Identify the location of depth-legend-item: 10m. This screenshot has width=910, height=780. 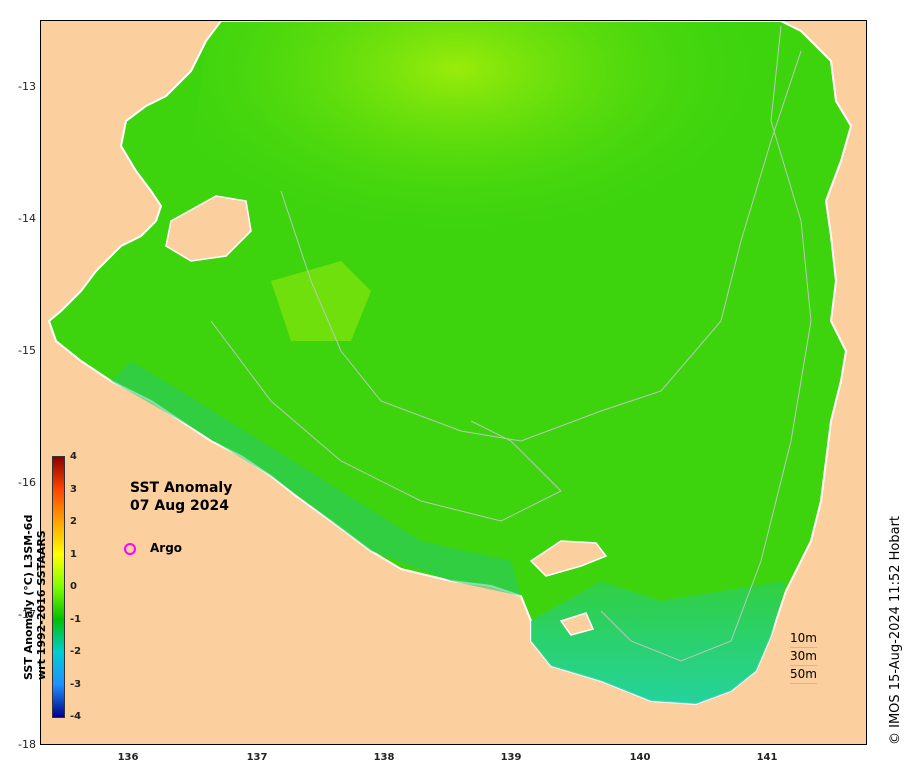
(803, 639).